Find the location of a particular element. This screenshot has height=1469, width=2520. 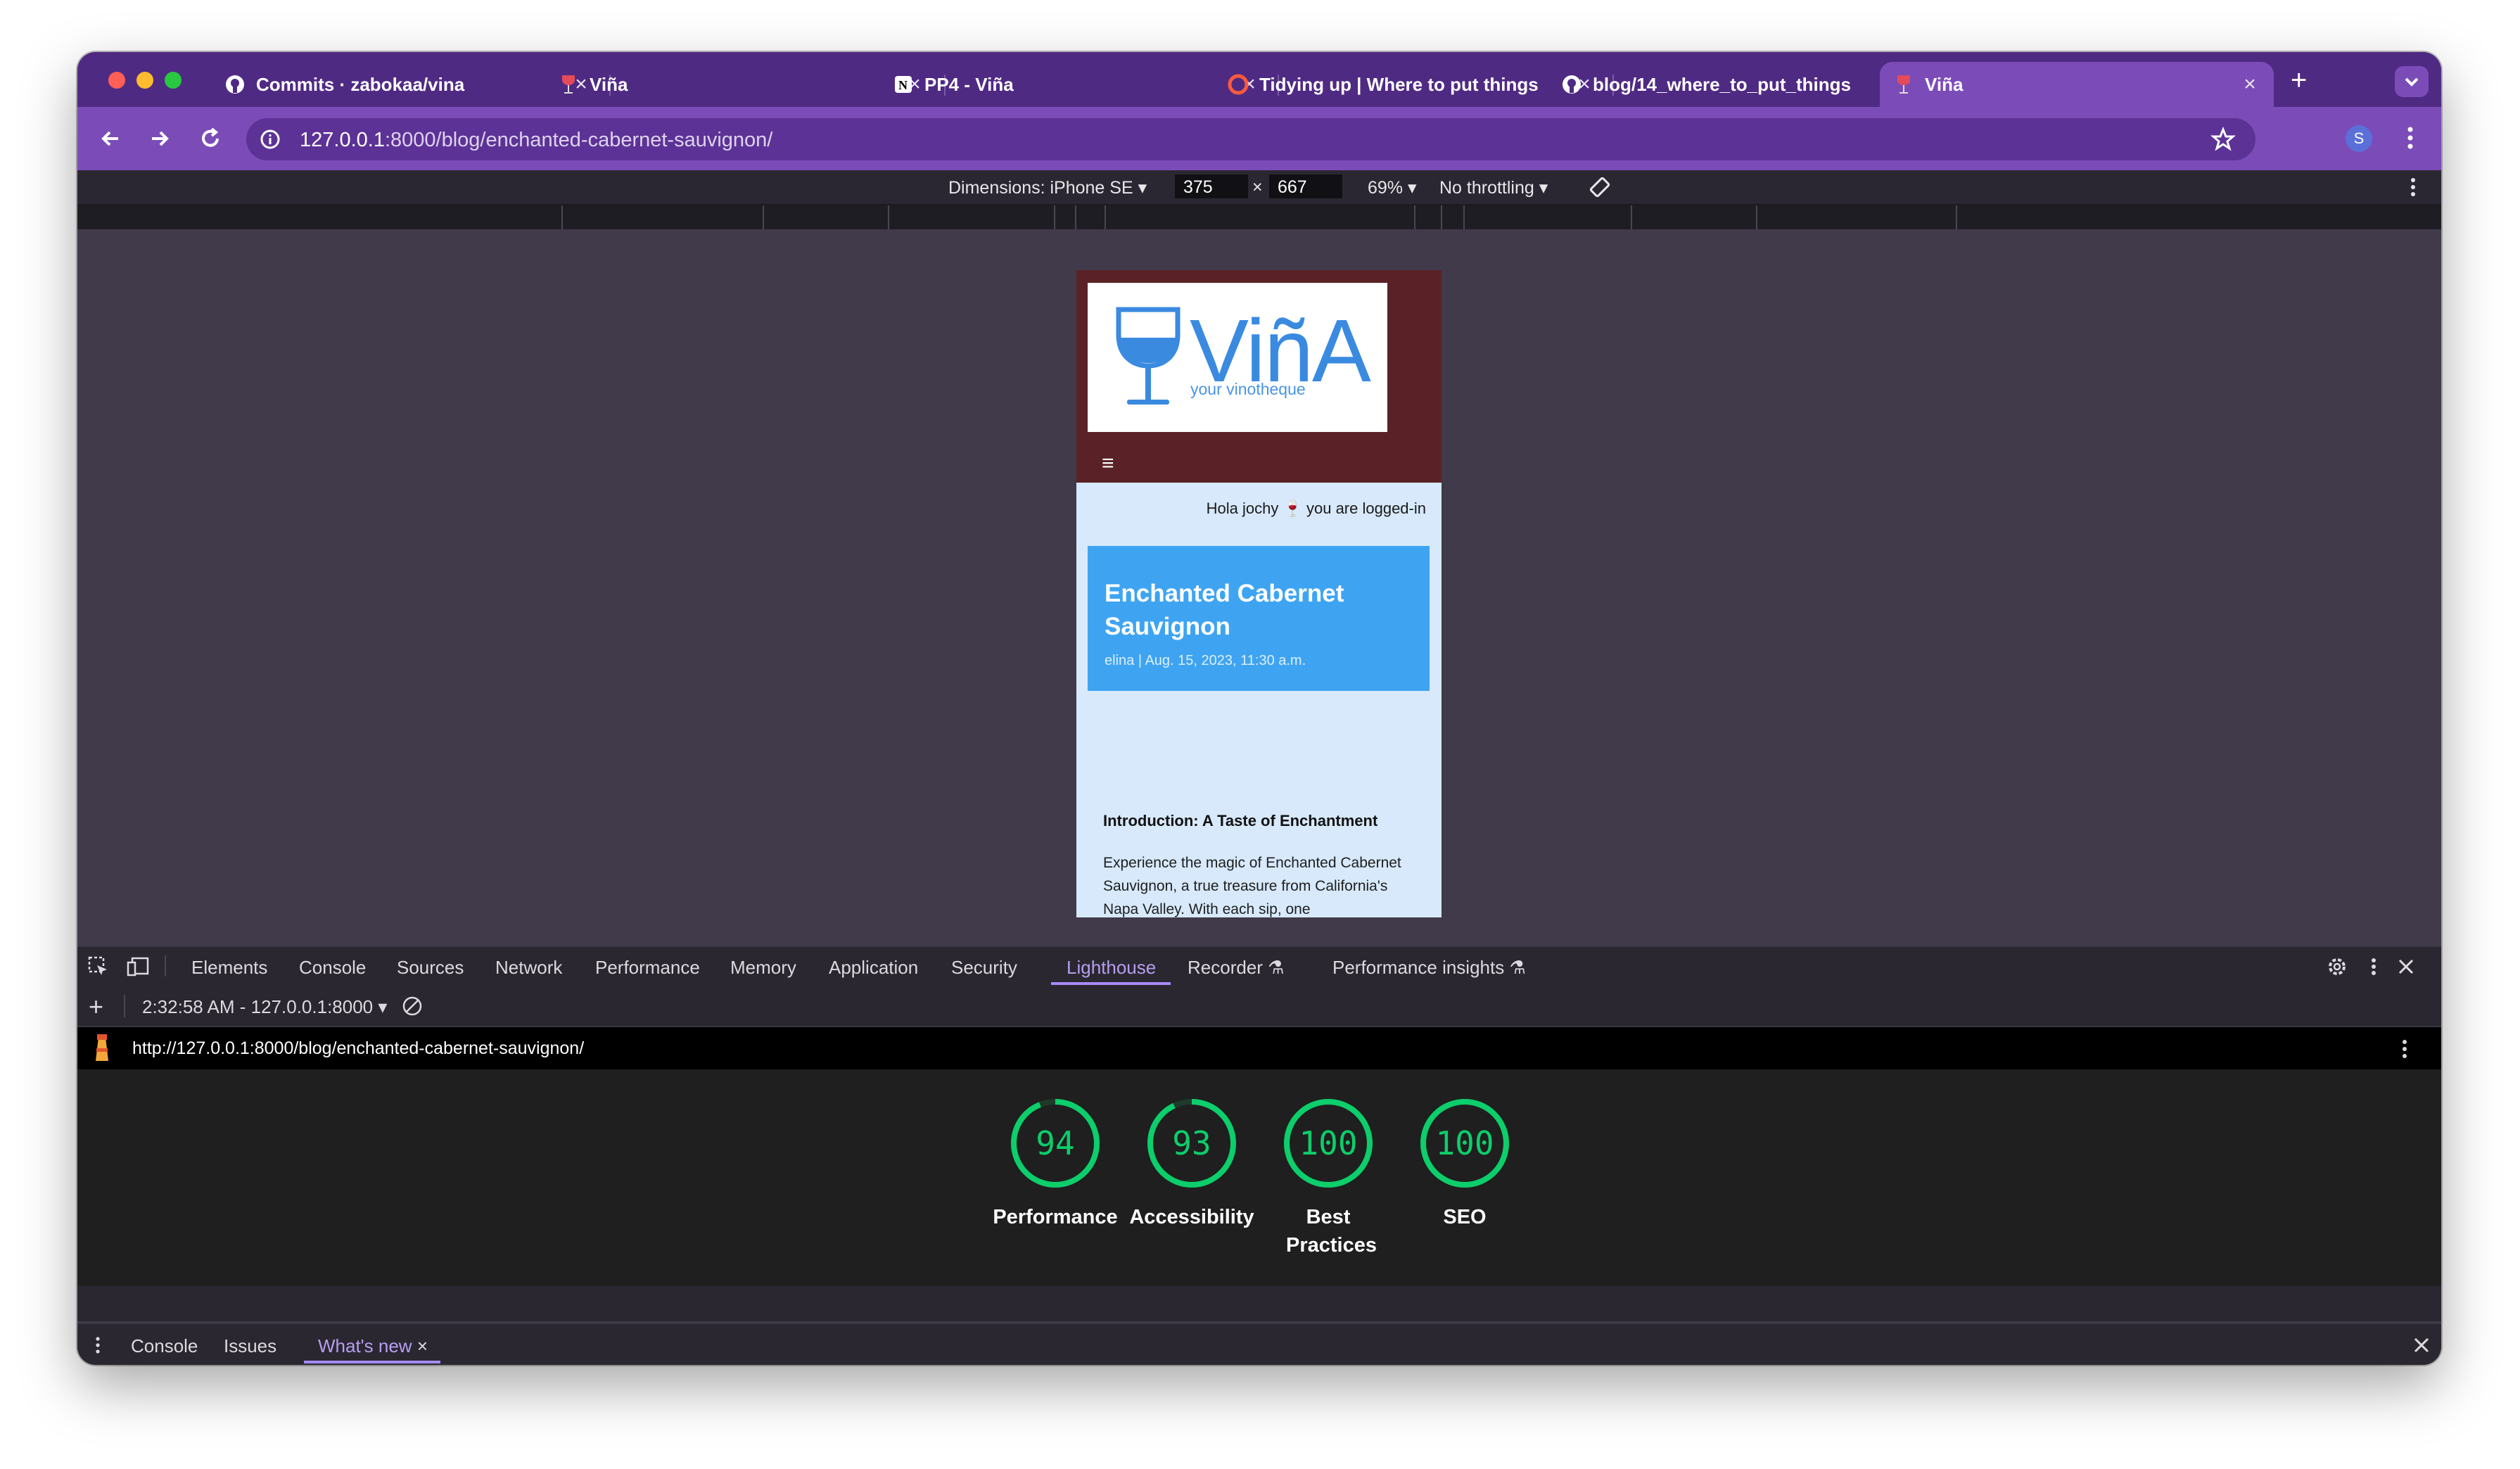

new-report-button: + is located at coordinates (96, 1007).